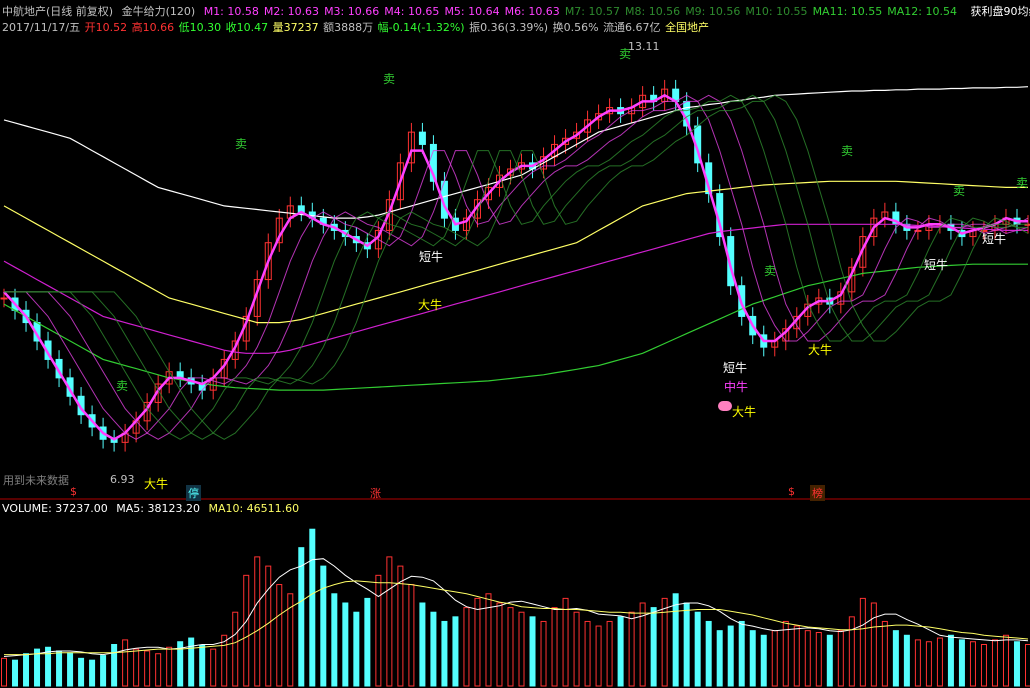 The height and width of the screenshot is (688, 1030). What do you see at coordinates (472, 11) in the screenshot?
I see `ma-value-5: M5: 10.64` at bounding box center [472, 11].